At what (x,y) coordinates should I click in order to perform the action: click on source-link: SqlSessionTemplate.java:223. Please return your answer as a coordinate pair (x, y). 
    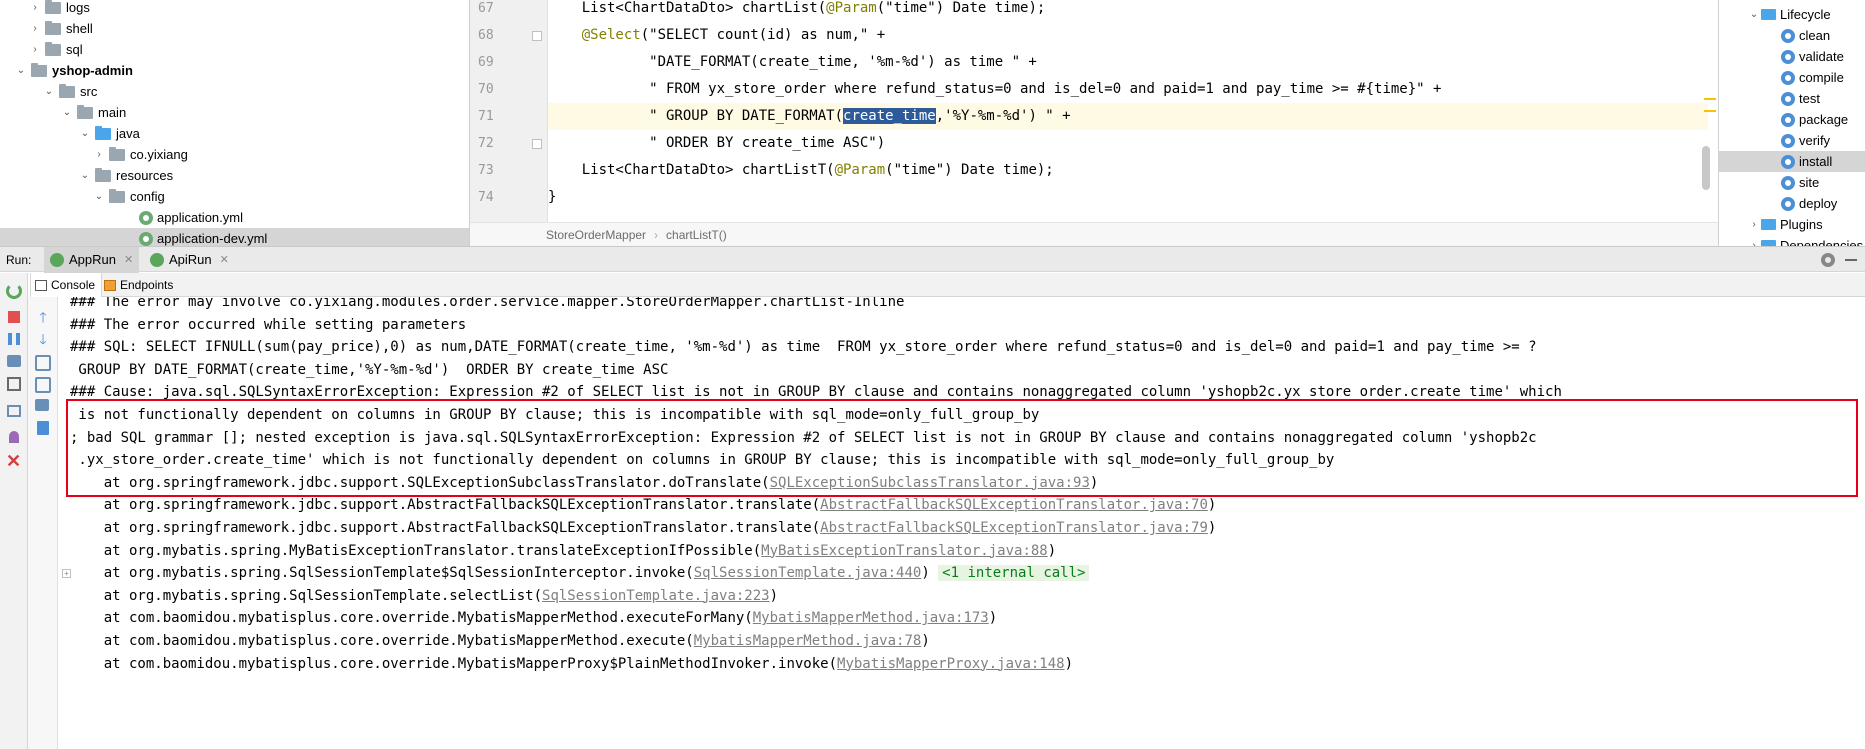
    Looking at the image, I should click on (656, 596).